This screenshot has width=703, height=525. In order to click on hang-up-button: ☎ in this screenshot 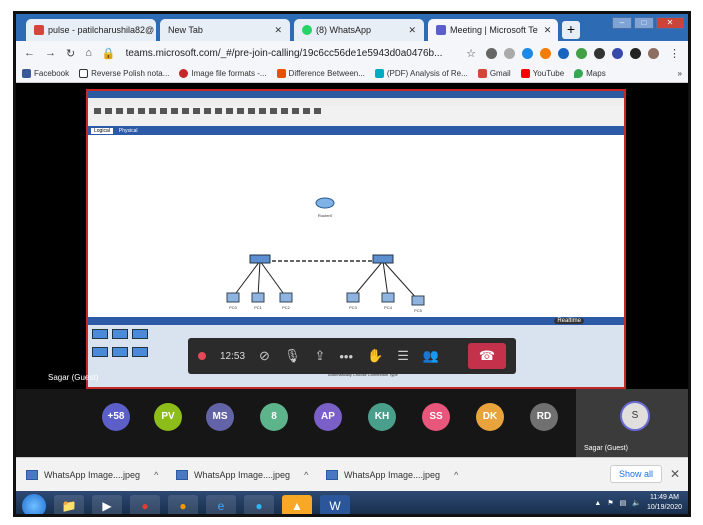, I will do `click(487, 356)`.